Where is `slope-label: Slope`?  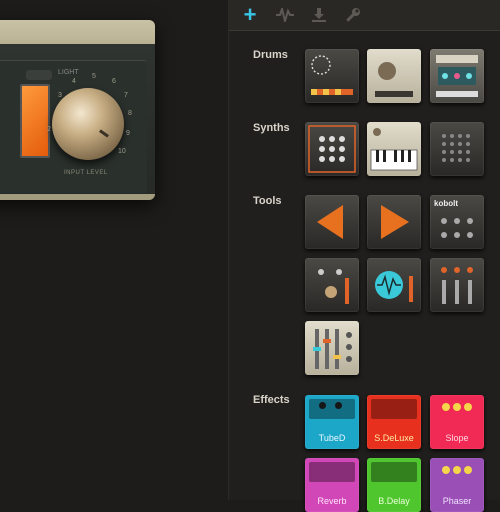 slope-label: Slope is located at coordinates (457, 438).